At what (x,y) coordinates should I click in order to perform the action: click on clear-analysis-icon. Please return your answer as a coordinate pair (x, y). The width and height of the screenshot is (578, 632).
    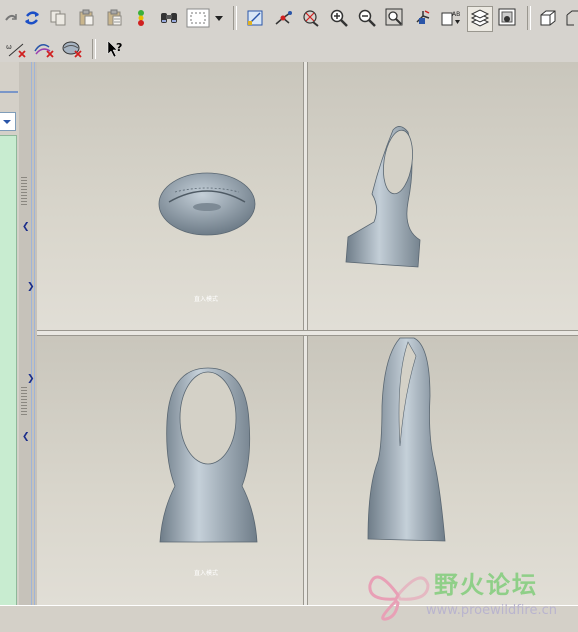
    Looking at the image, I should click on (44, 49).